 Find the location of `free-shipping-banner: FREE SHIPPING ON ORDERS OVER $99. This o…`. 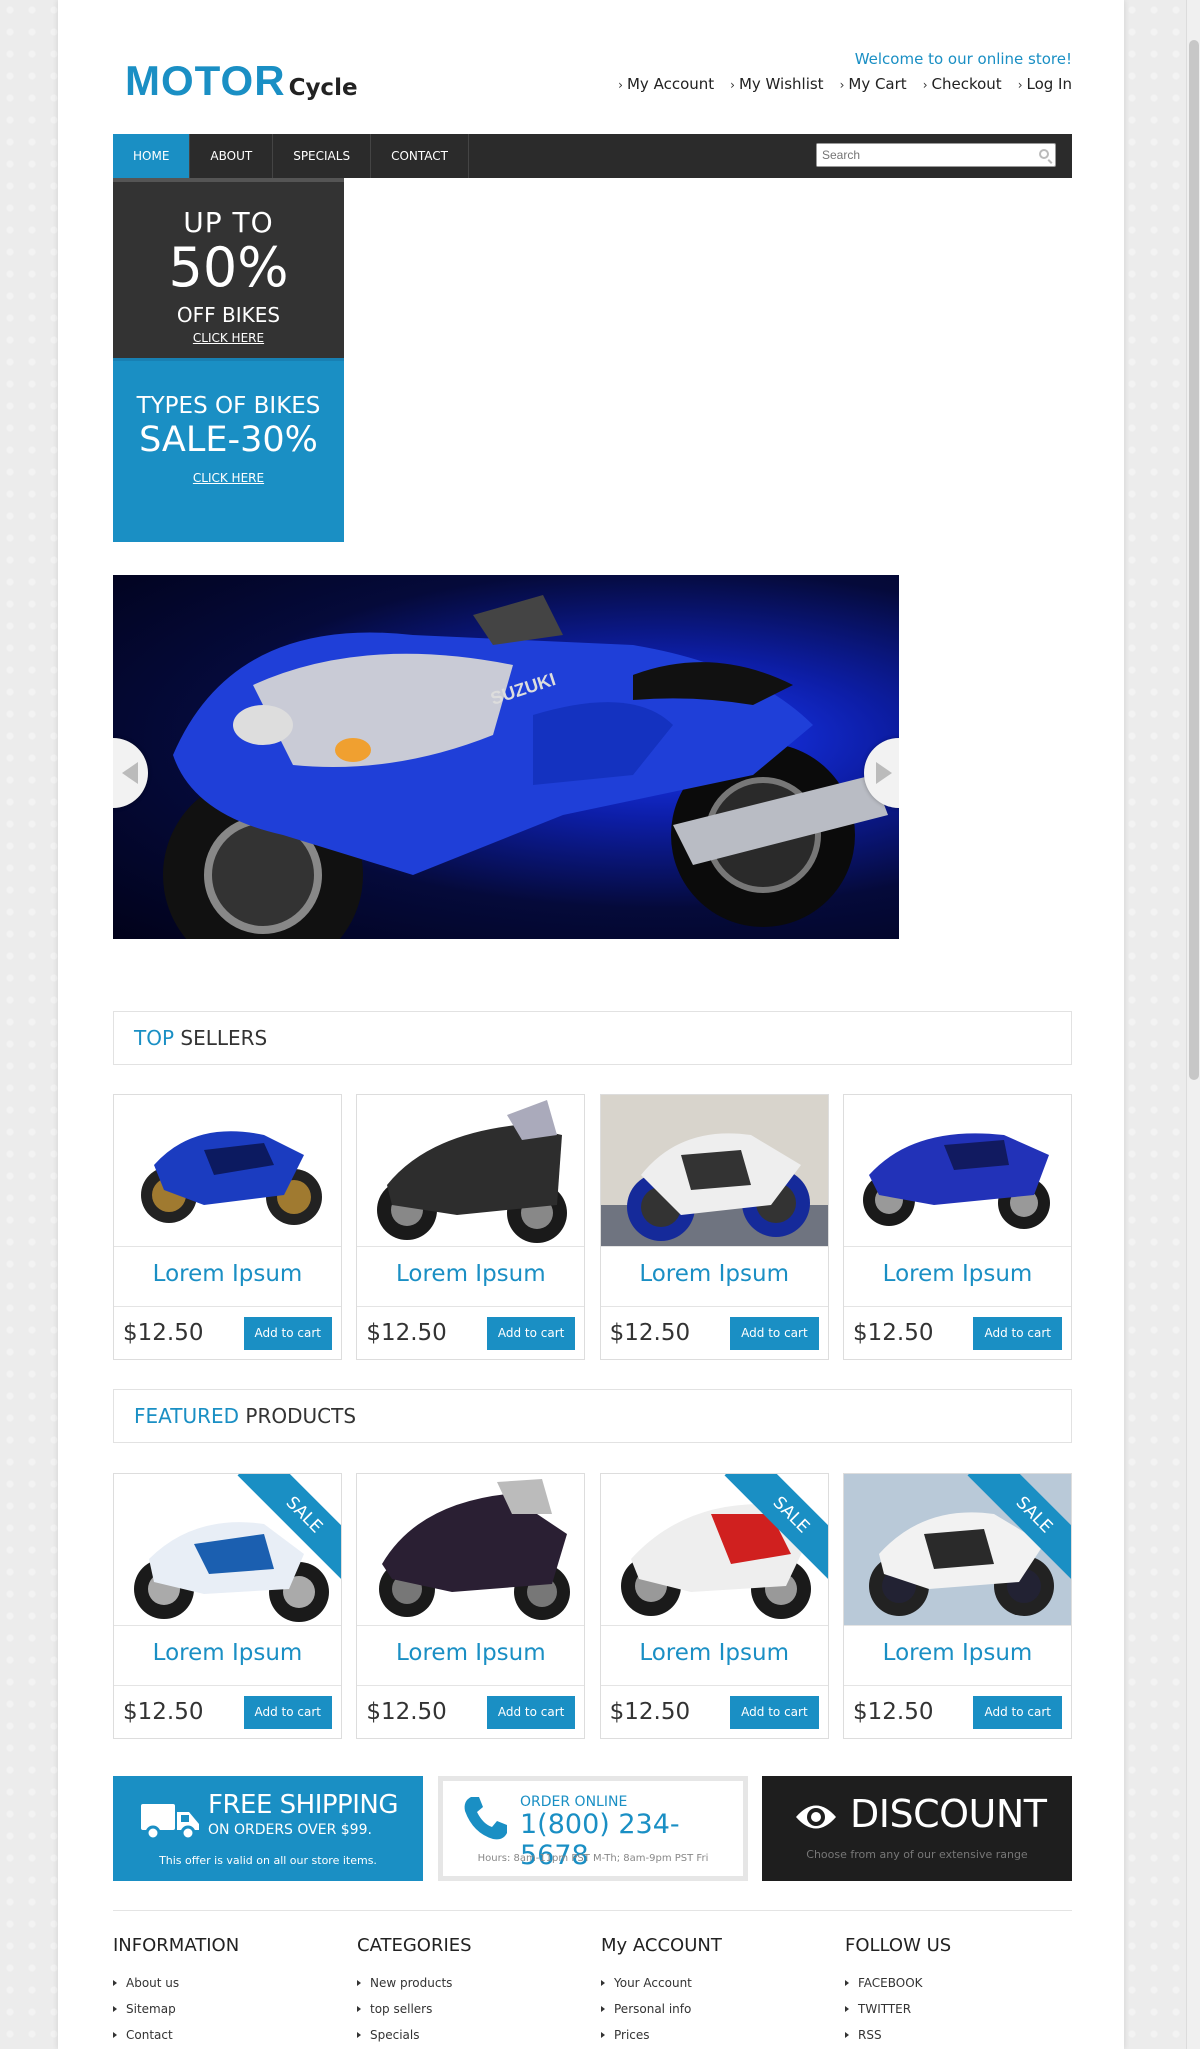

free-shipping-banner: FREE SHIPPING ON ORDERS OVER $99. This o… is located at coordinates (268, 1828).